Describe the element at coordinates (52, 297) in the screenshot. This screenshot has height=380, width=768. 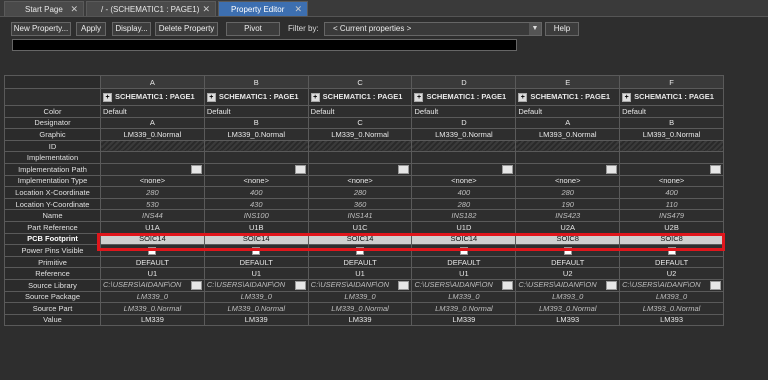
I see `row-header: Source Package` at that location.